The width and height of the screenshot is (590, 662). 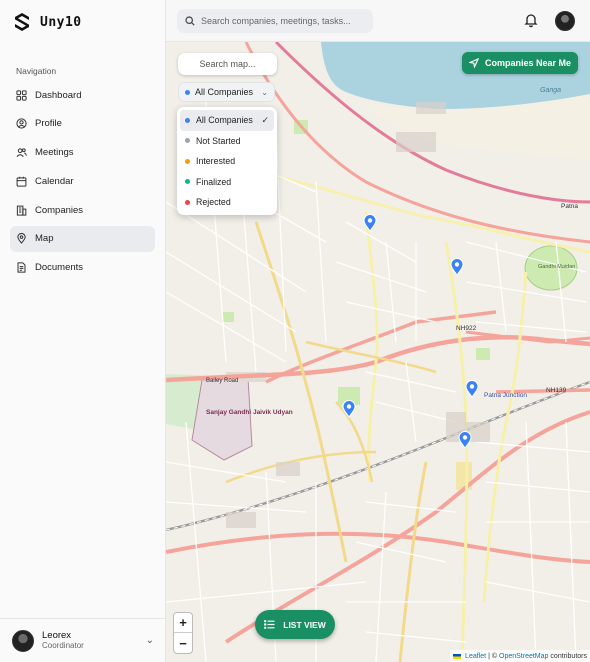 What do you see at coordinates (59, 268) in the screenshot?
I see `sidebar-item-label: Documents` at bounding box center [59, 268].